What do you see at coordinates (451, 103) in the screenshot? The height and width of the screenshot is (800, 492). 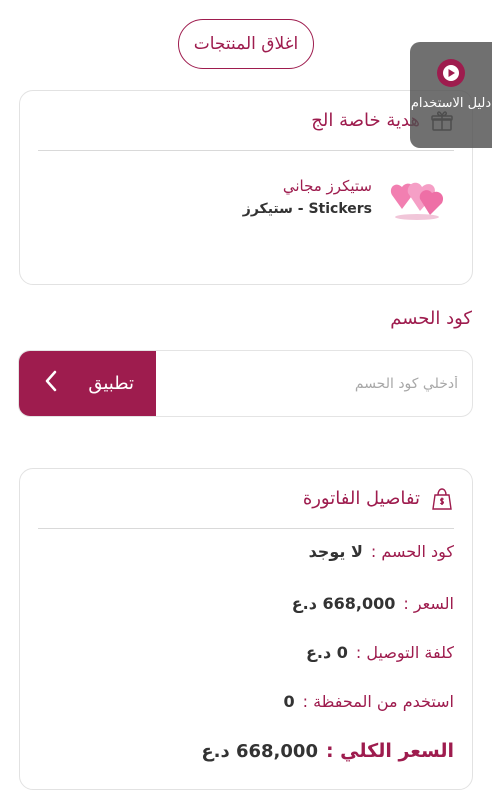 I see `user-guide-label: دليل الاستخدام` at bounding box center [451, 103].